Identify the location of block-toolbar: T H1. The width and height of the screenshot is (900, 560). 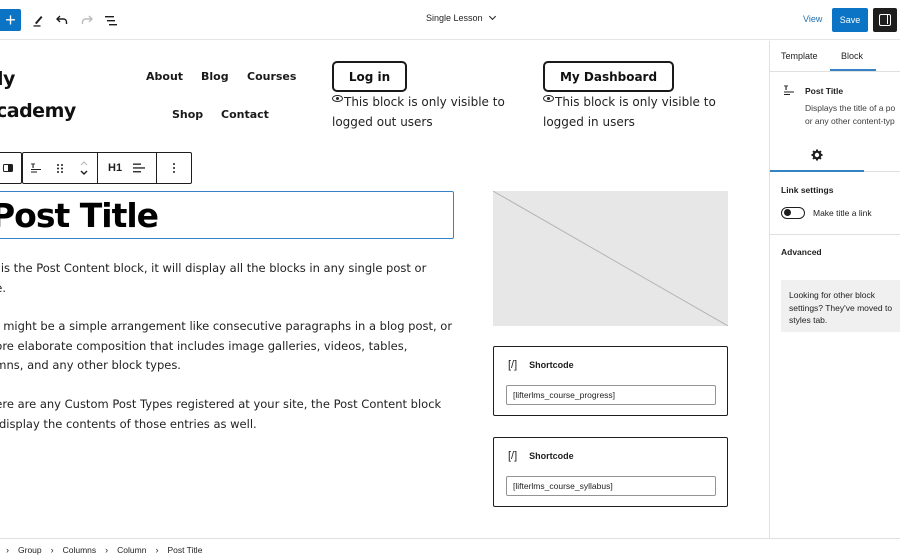
(107, 168).